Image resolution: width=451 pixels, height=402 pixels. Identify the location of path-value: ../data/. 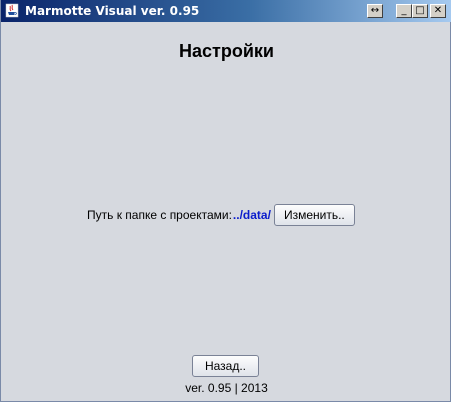
(251, 215).